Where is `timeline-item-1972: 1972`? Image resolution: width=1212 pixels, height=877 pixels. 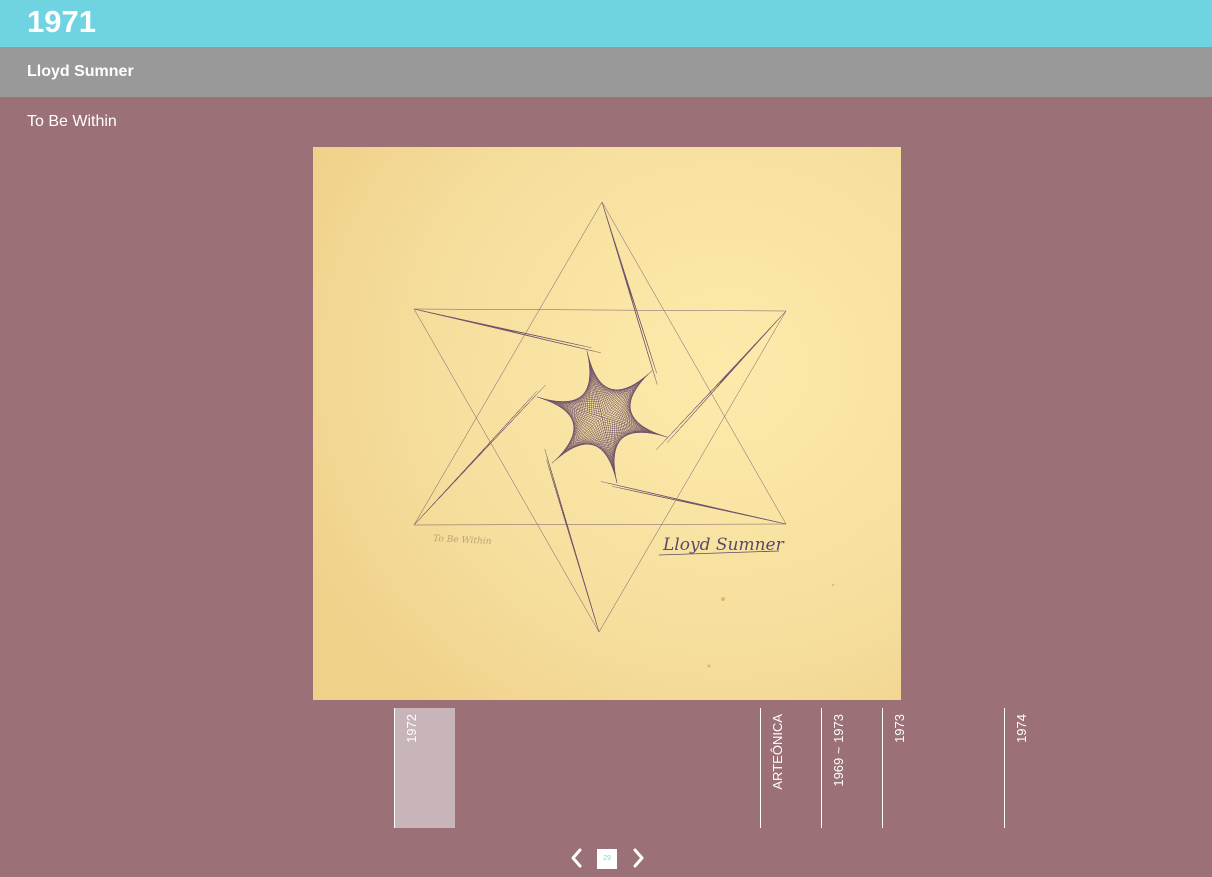 timeline-item-1972: 1972 is located at coordinates (424, 768).